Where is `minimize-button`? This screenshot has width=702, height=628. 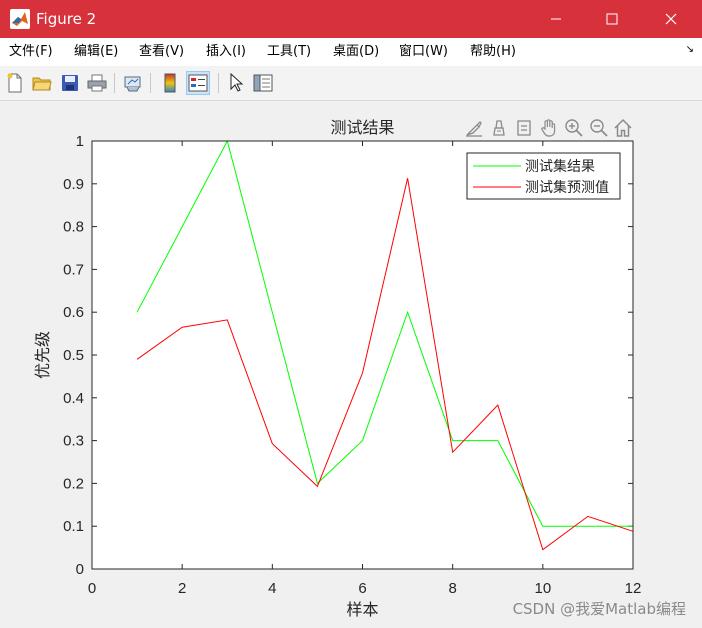 minimize-button is located at coordinates (556, 19).